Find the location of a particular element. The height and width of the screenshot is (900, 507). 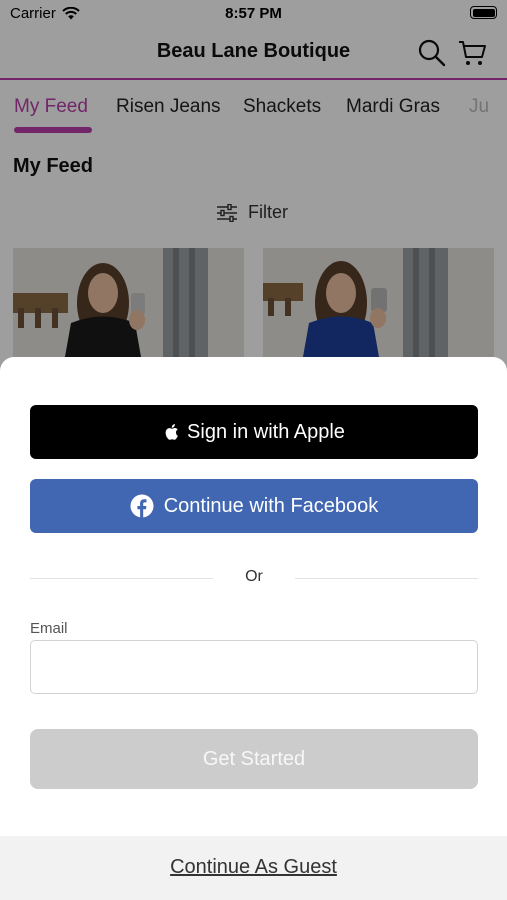

email-input is located at coordinates (254, 667).